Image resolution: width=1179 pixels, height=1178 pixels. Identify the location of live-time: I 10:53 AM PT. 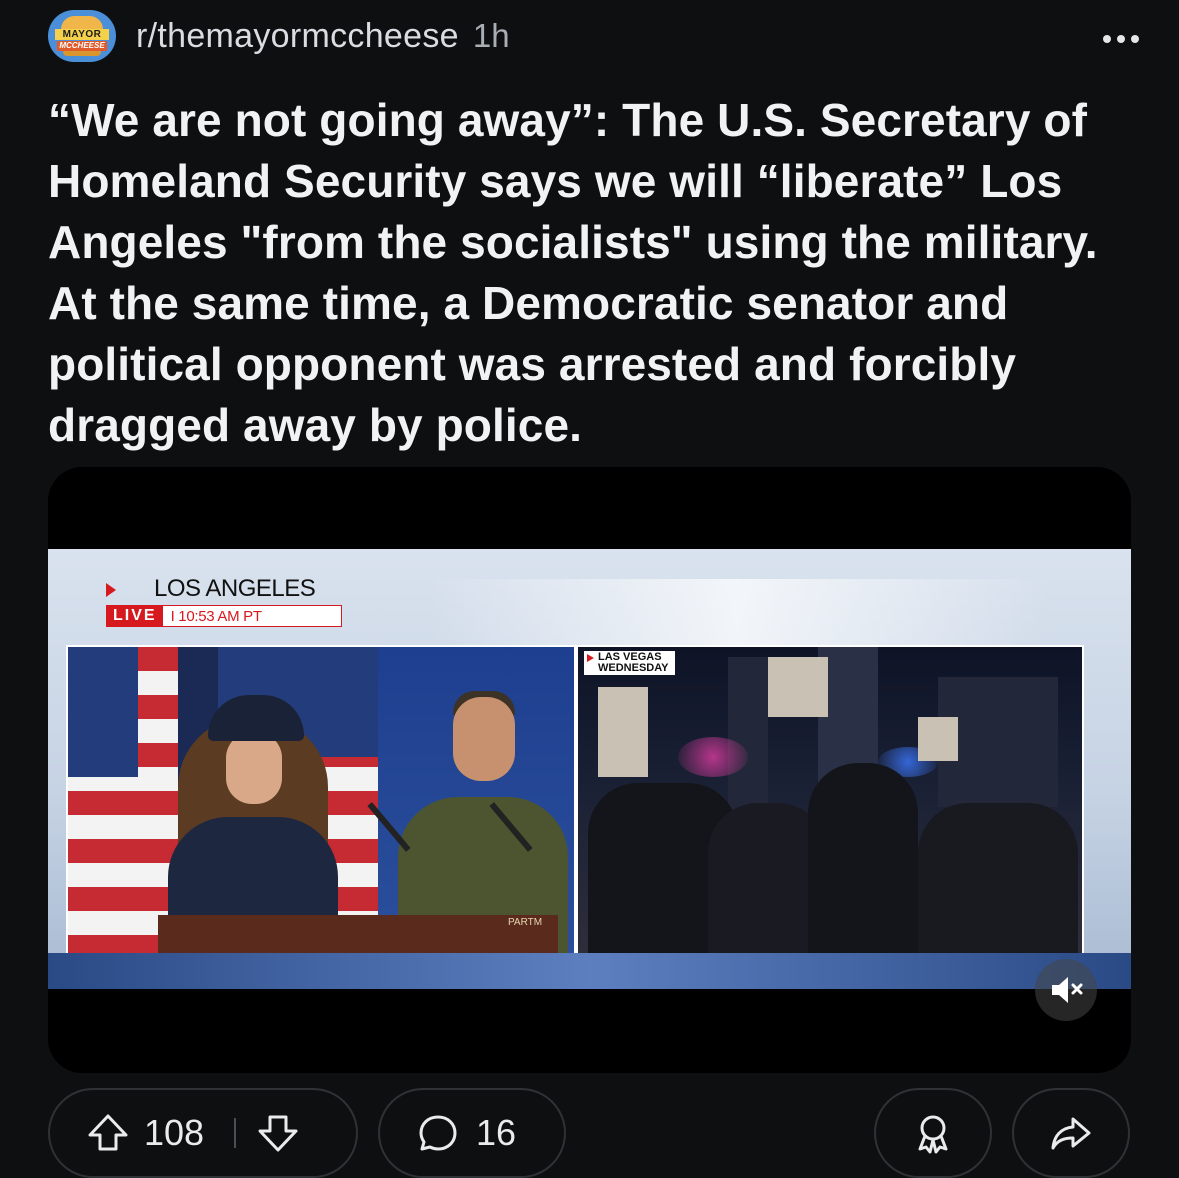
(216, 616).